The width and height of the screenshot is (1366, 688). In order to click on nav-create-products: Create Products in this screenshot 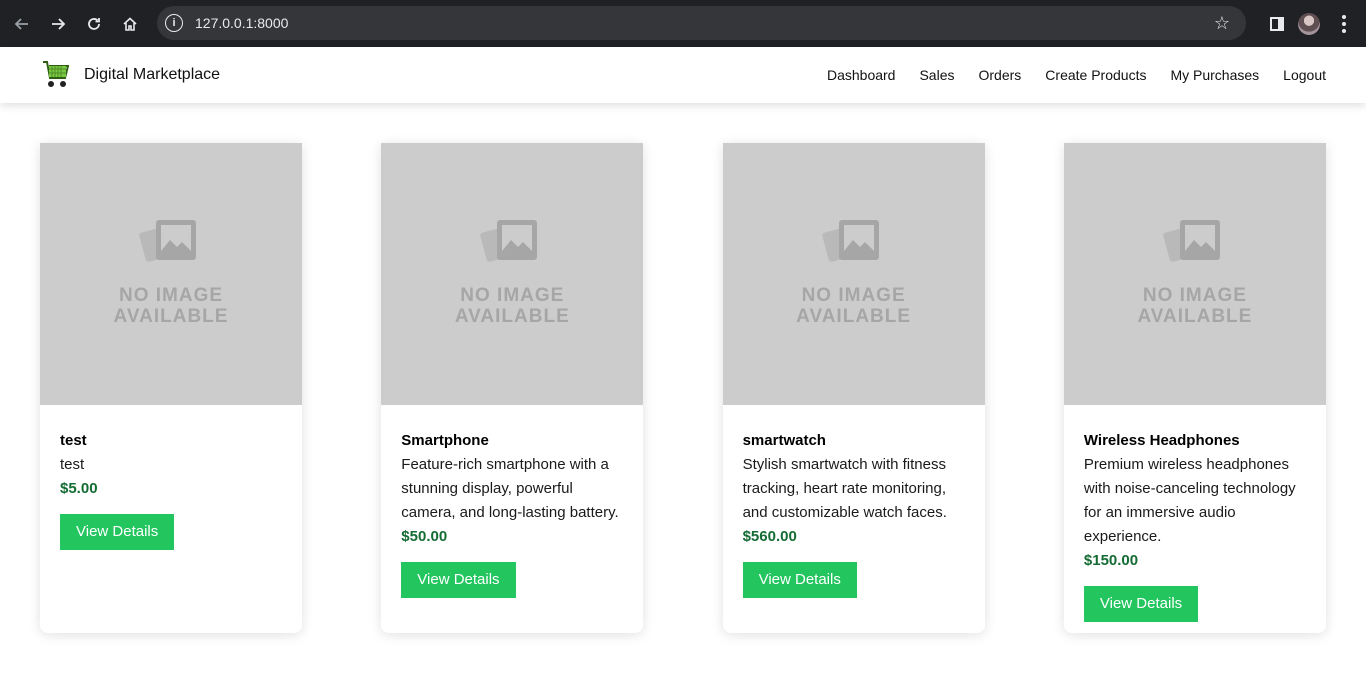, I will do `click(1095, 75)`.